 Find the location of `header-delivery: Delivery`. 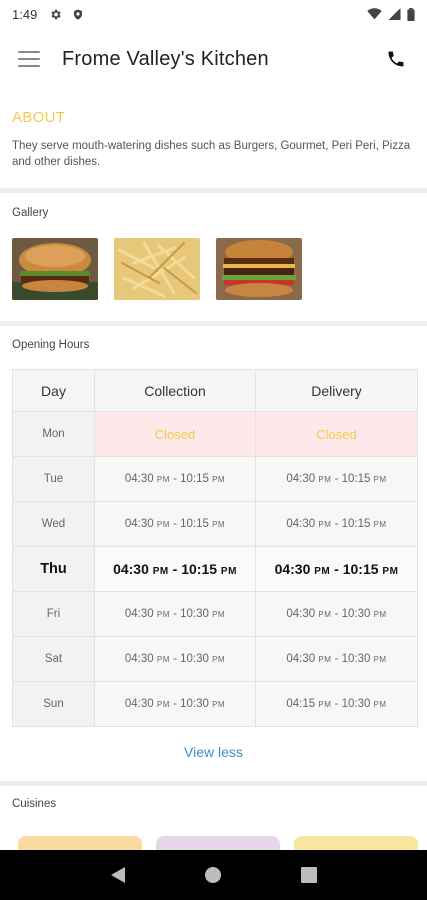

header-delivery: Delivery is located at coordinates (336, 390).